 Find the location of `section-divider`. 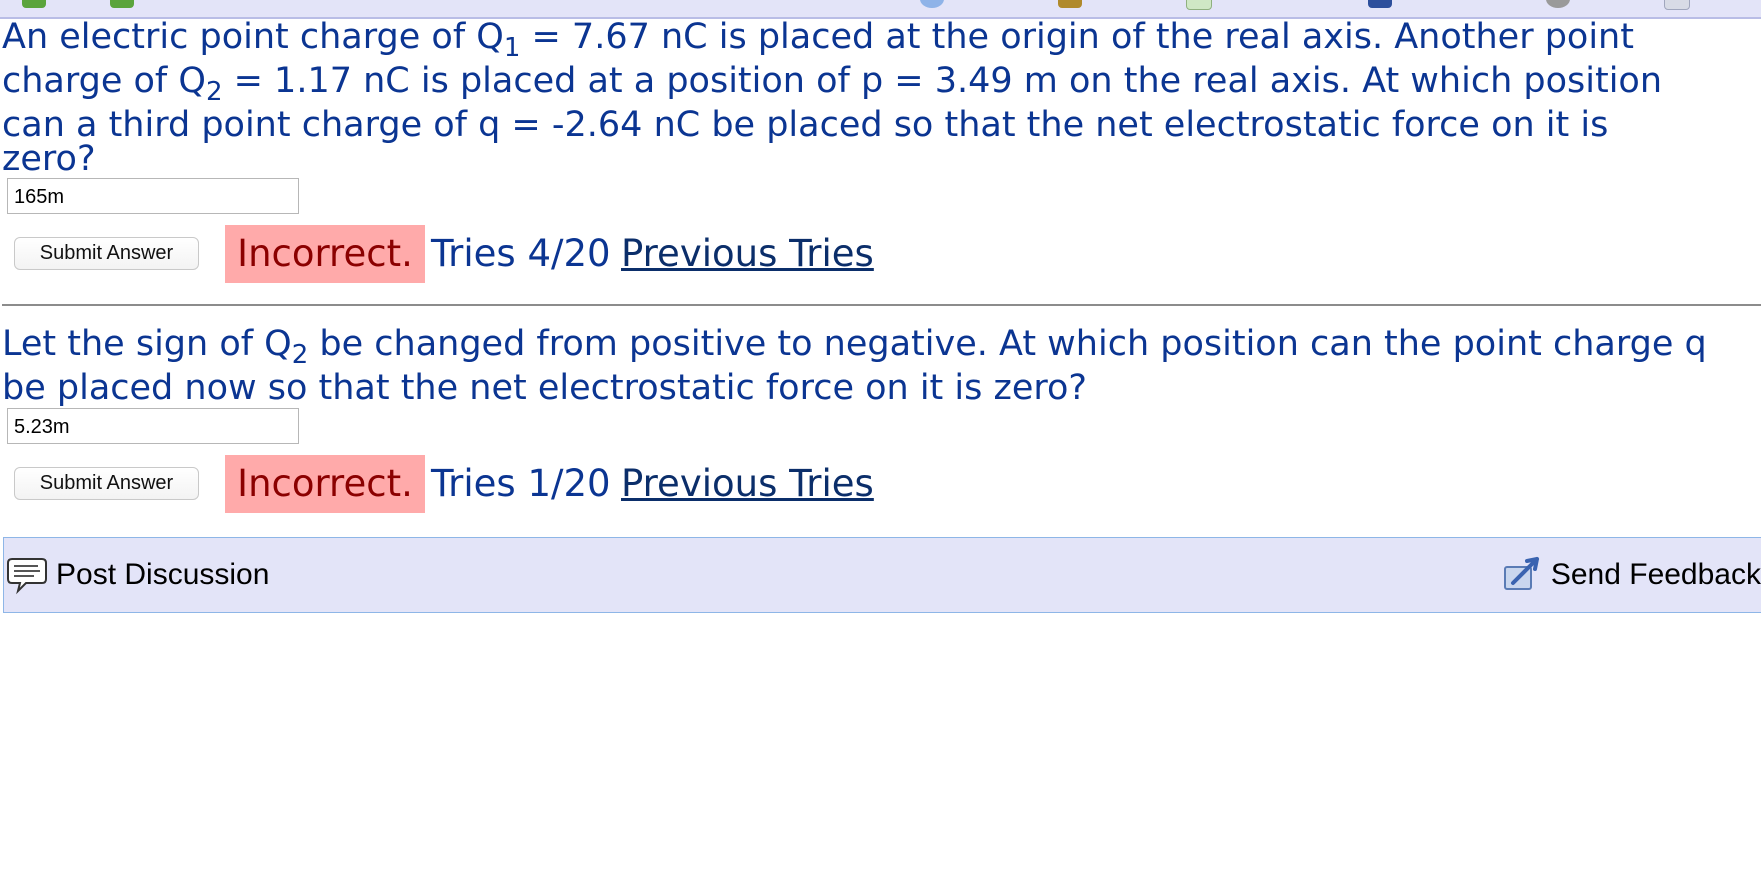

section-divider is located at coordinates (881, 305).